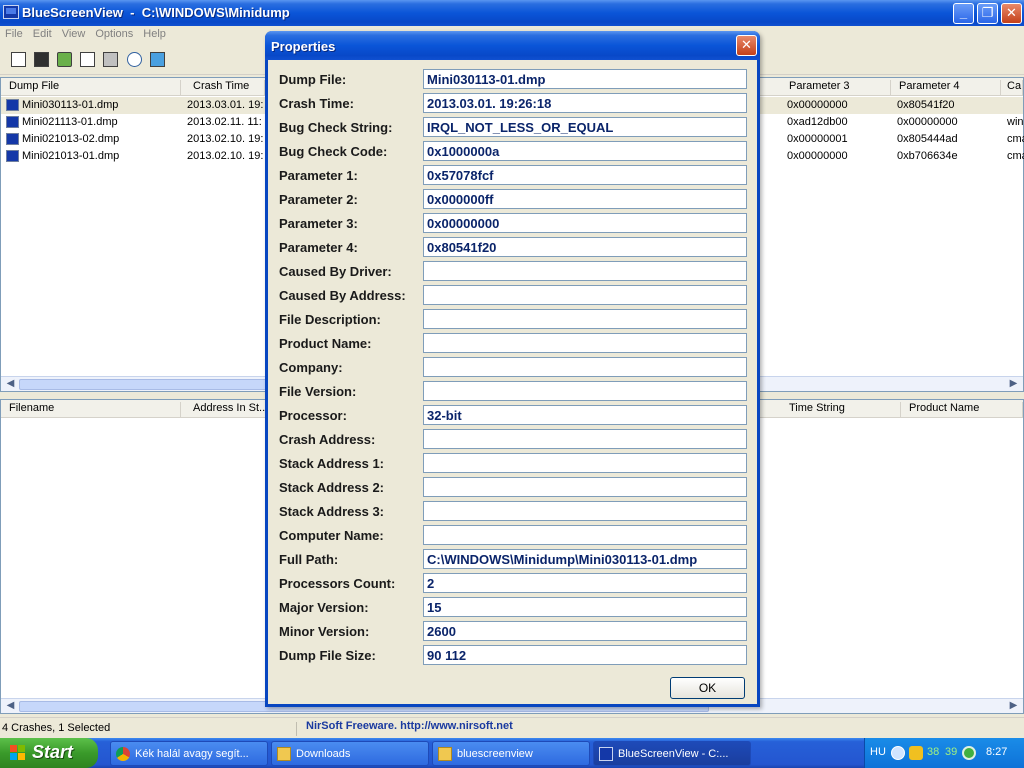  Describe the element at coordinates (318, 391) in the screenshot. I see `field-label: File Version:` at that location.